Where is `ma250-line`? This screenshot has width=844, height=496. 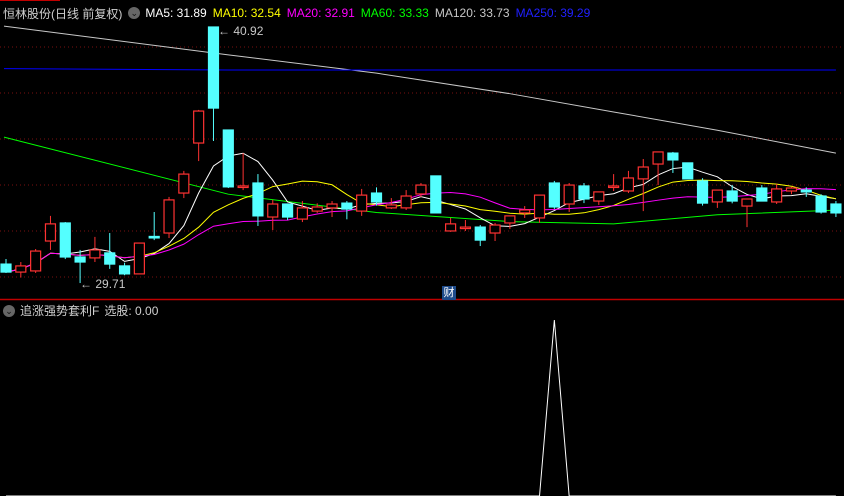
ma250-line is located at coordinates (419, 69).